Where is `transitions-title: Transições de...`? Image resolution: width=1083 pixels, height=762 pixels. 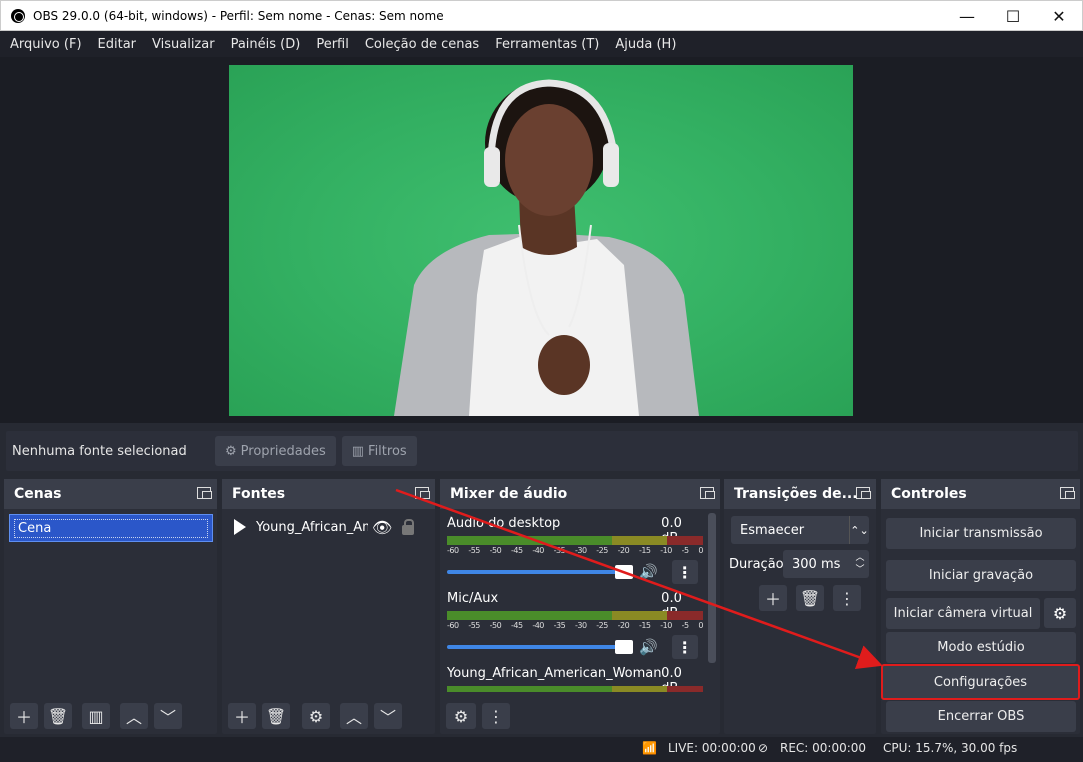 transitions-title: Transições de... is located at coordinates (796, 494).